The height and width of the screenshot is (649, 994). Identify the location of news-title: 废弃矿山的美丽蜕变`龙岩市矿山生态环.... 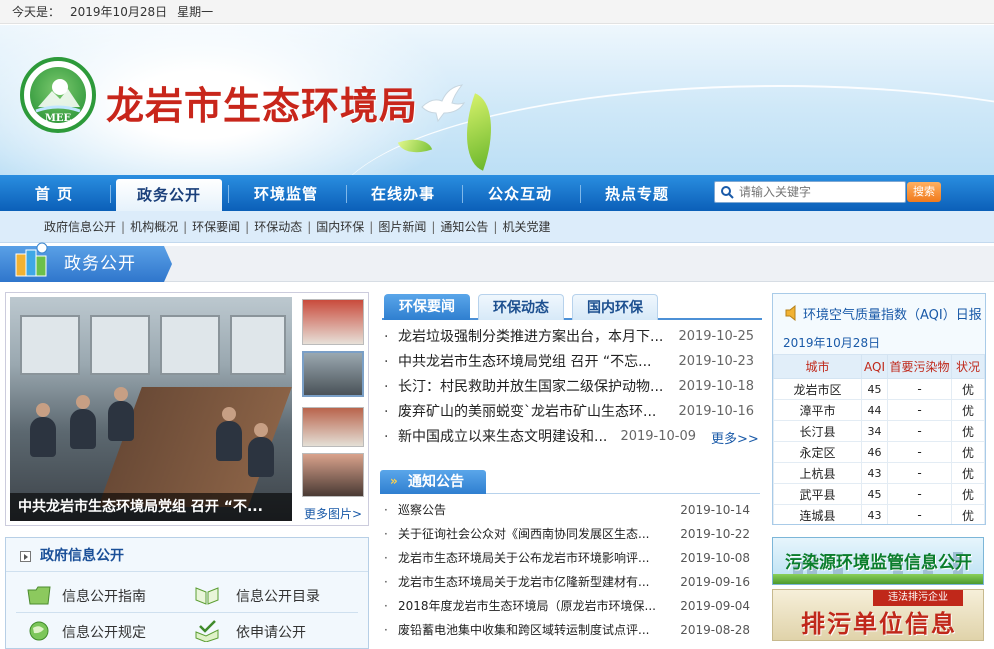
(538, 412).